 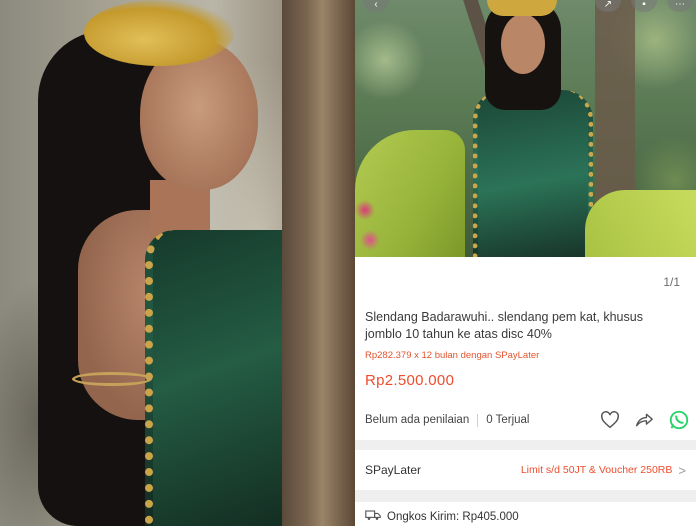 What do you see at coordinates (525, 445) in the screenshot?
I see `section-gap` at bounding box center [525, 445].